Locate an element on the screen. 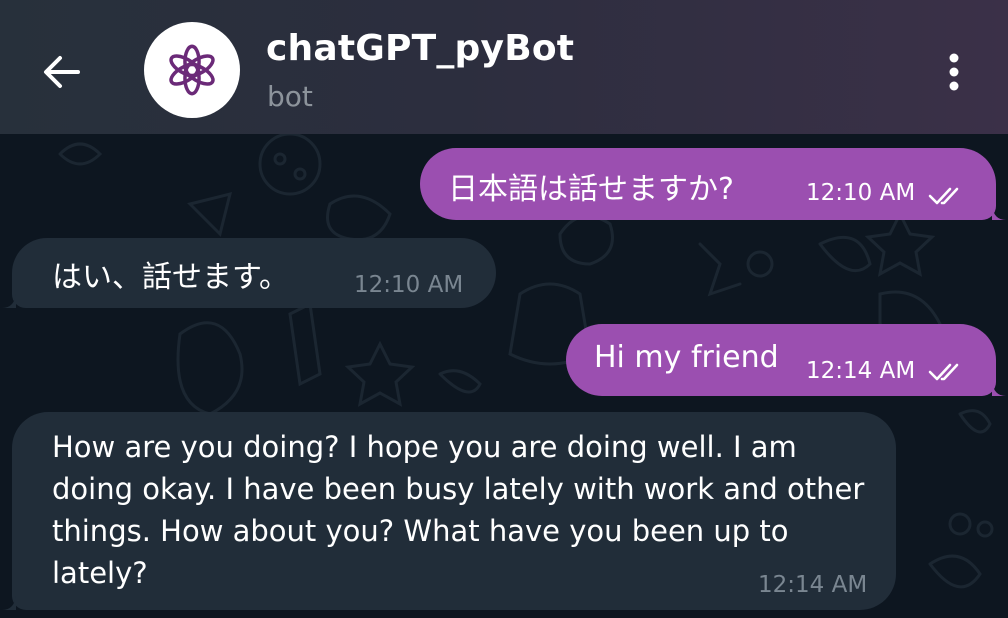  message-text: 日本語は話せますか? is located at coordinates (591, 189).